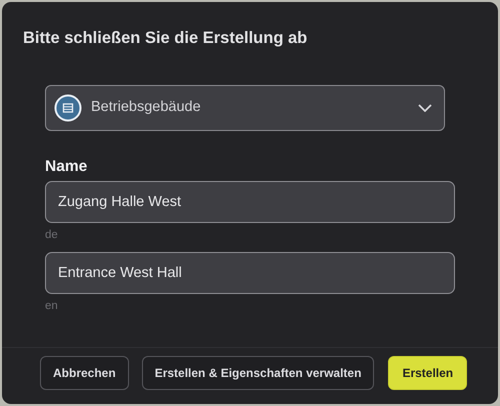 The width and height of the screenshot is (500, 406). I want to click on type-select: Betriebsgebäude, so click(245, 108).